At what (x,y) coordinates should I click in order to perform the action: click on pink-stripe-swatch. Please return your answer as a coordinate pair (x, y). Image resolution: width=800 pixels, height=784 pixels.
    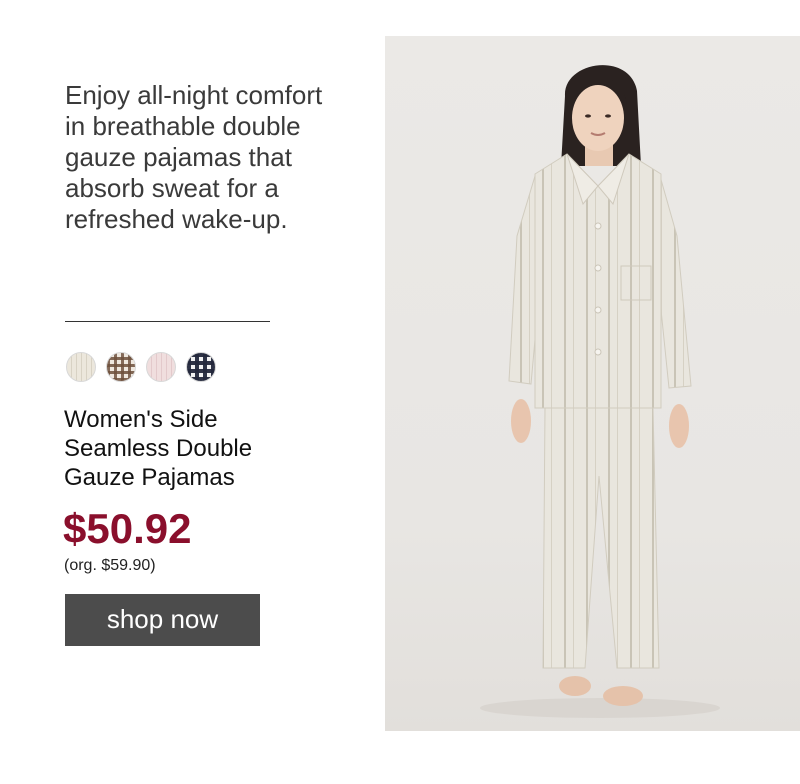
    Looking at the image, I should click on (161, 367).